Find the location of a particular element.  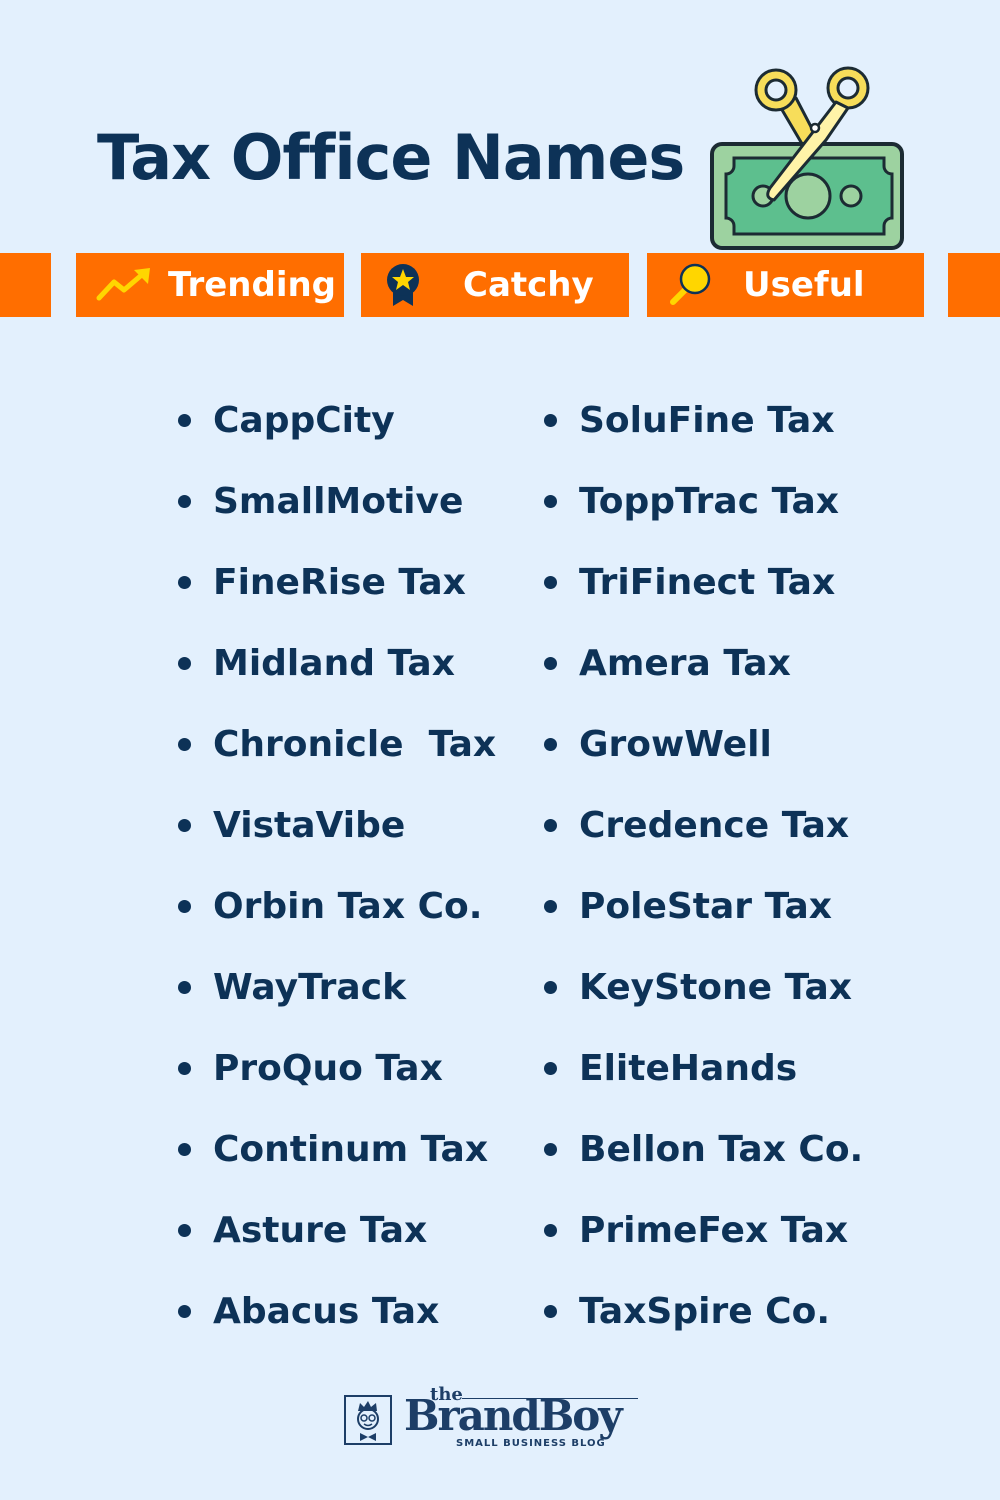

list-item: Midland Tax is located at coordinates (337, 663).